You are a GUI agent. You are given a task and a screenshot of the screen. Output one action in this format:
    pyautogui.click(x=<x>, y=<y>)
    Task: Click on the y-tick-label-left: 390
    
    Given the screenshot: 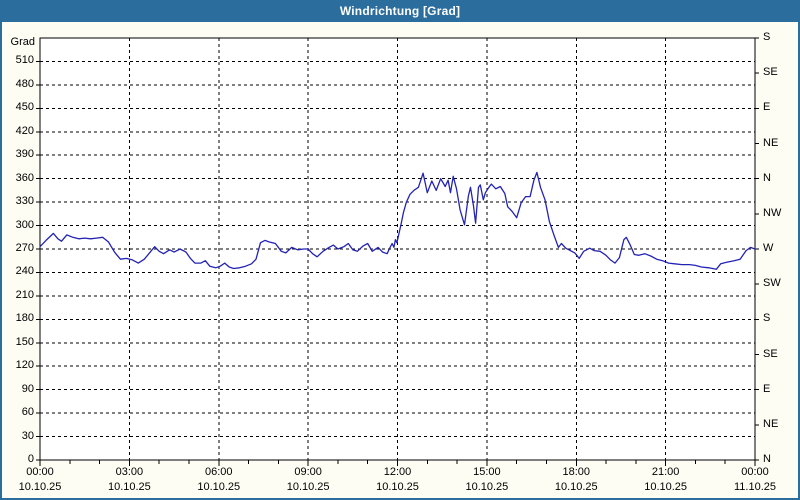 What is the action you would take?
    pyautogui.click(x=24, y=154)
    